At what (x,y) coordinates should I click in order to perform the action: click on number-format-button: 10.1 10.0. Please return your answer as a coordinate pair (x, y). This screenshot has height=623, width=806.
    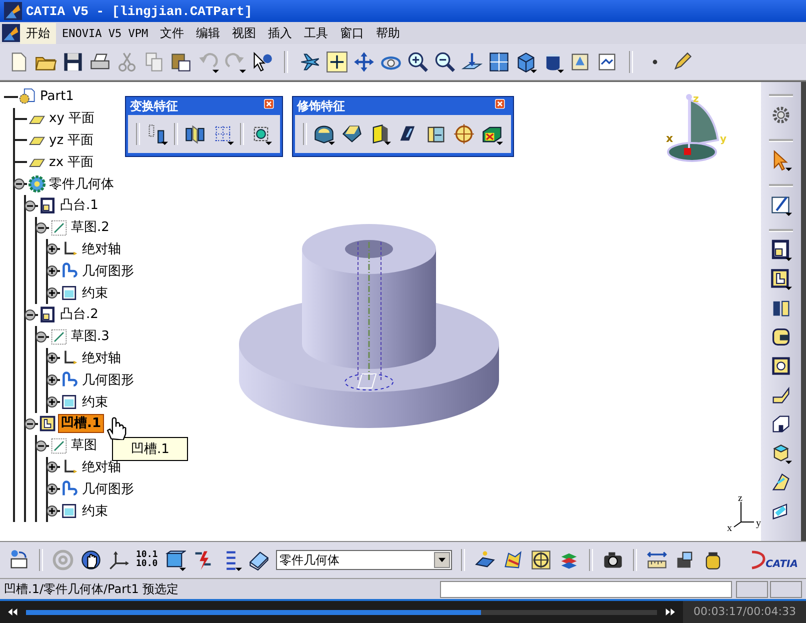
    Looking at the image, I should click on (147, 560).